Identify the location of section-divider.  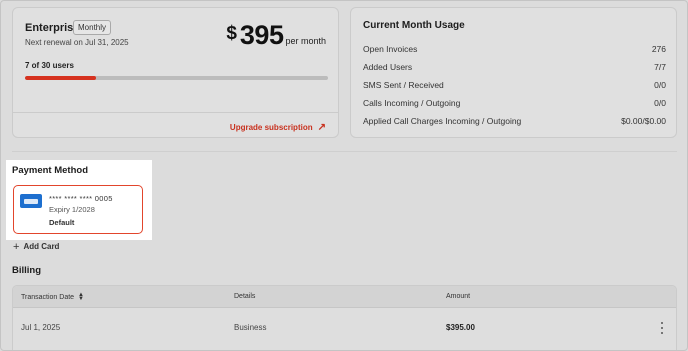
(344, 151).